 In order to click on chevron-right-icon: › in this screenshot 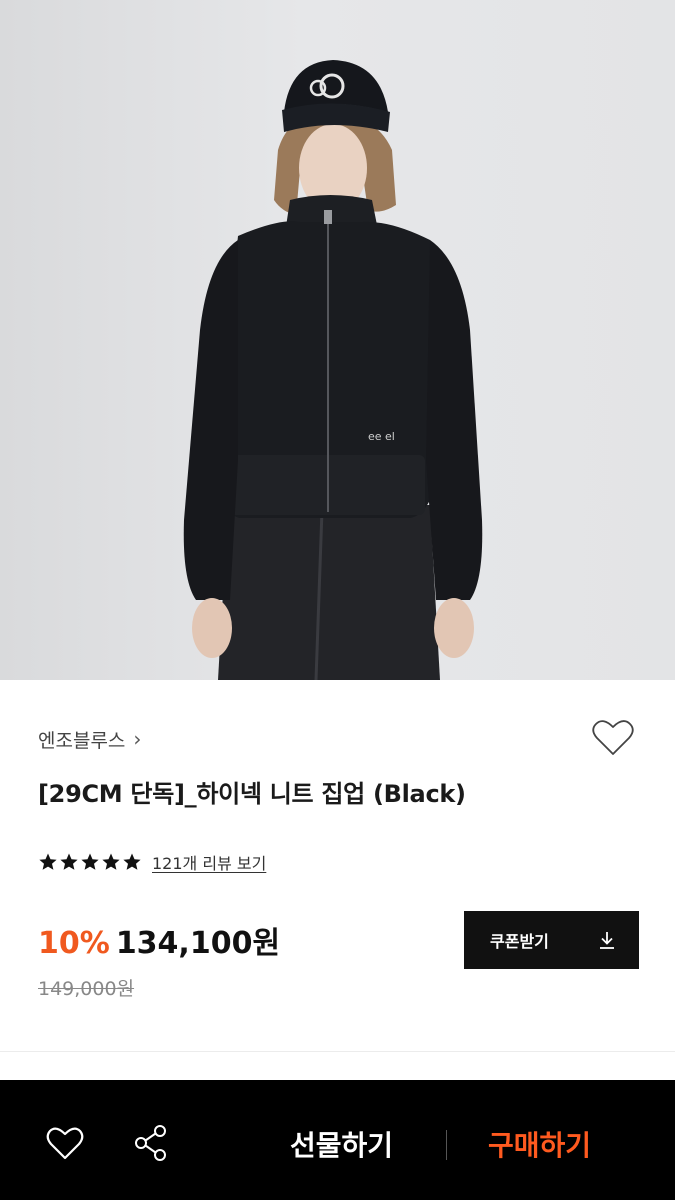, I will do `click(137, 739)`.